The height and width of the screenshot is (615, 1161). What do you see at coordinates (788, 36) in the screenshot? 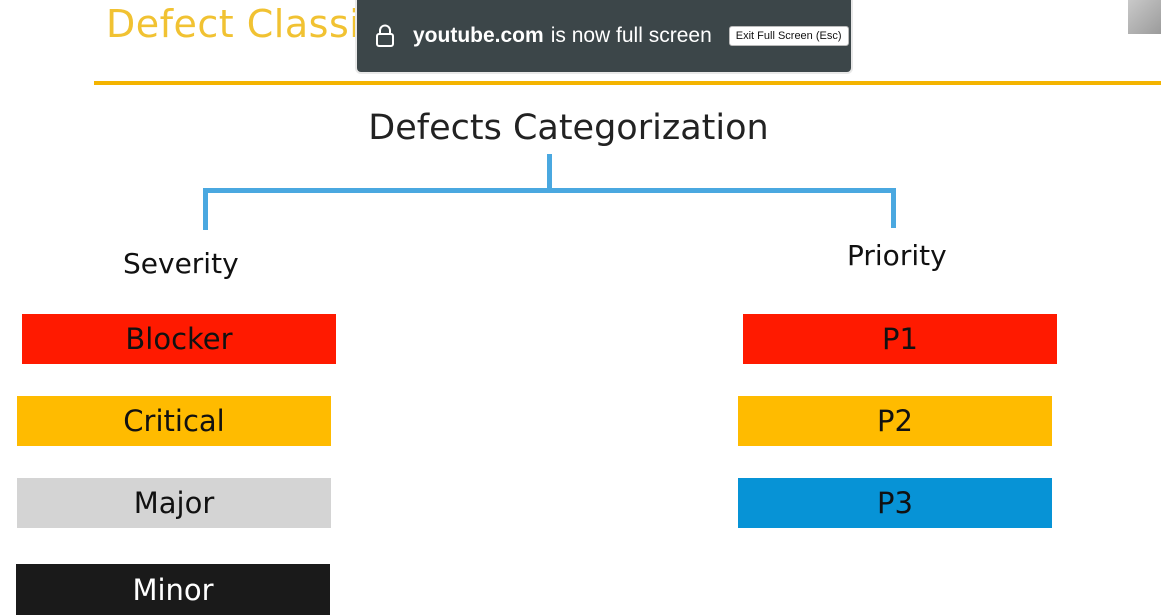
I see `exit-fullscreen-button: Exit Full Screen (Esc)` at bounding box center [788, 36].